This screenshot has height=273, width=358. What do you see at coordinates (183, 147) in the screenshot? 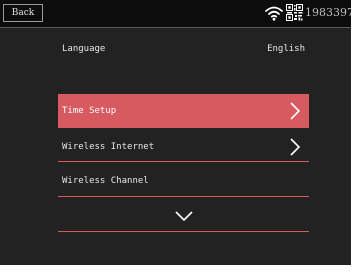
I see `menu-item-wireless-internet: Wireless Internet` at bounding box center [183, 147].